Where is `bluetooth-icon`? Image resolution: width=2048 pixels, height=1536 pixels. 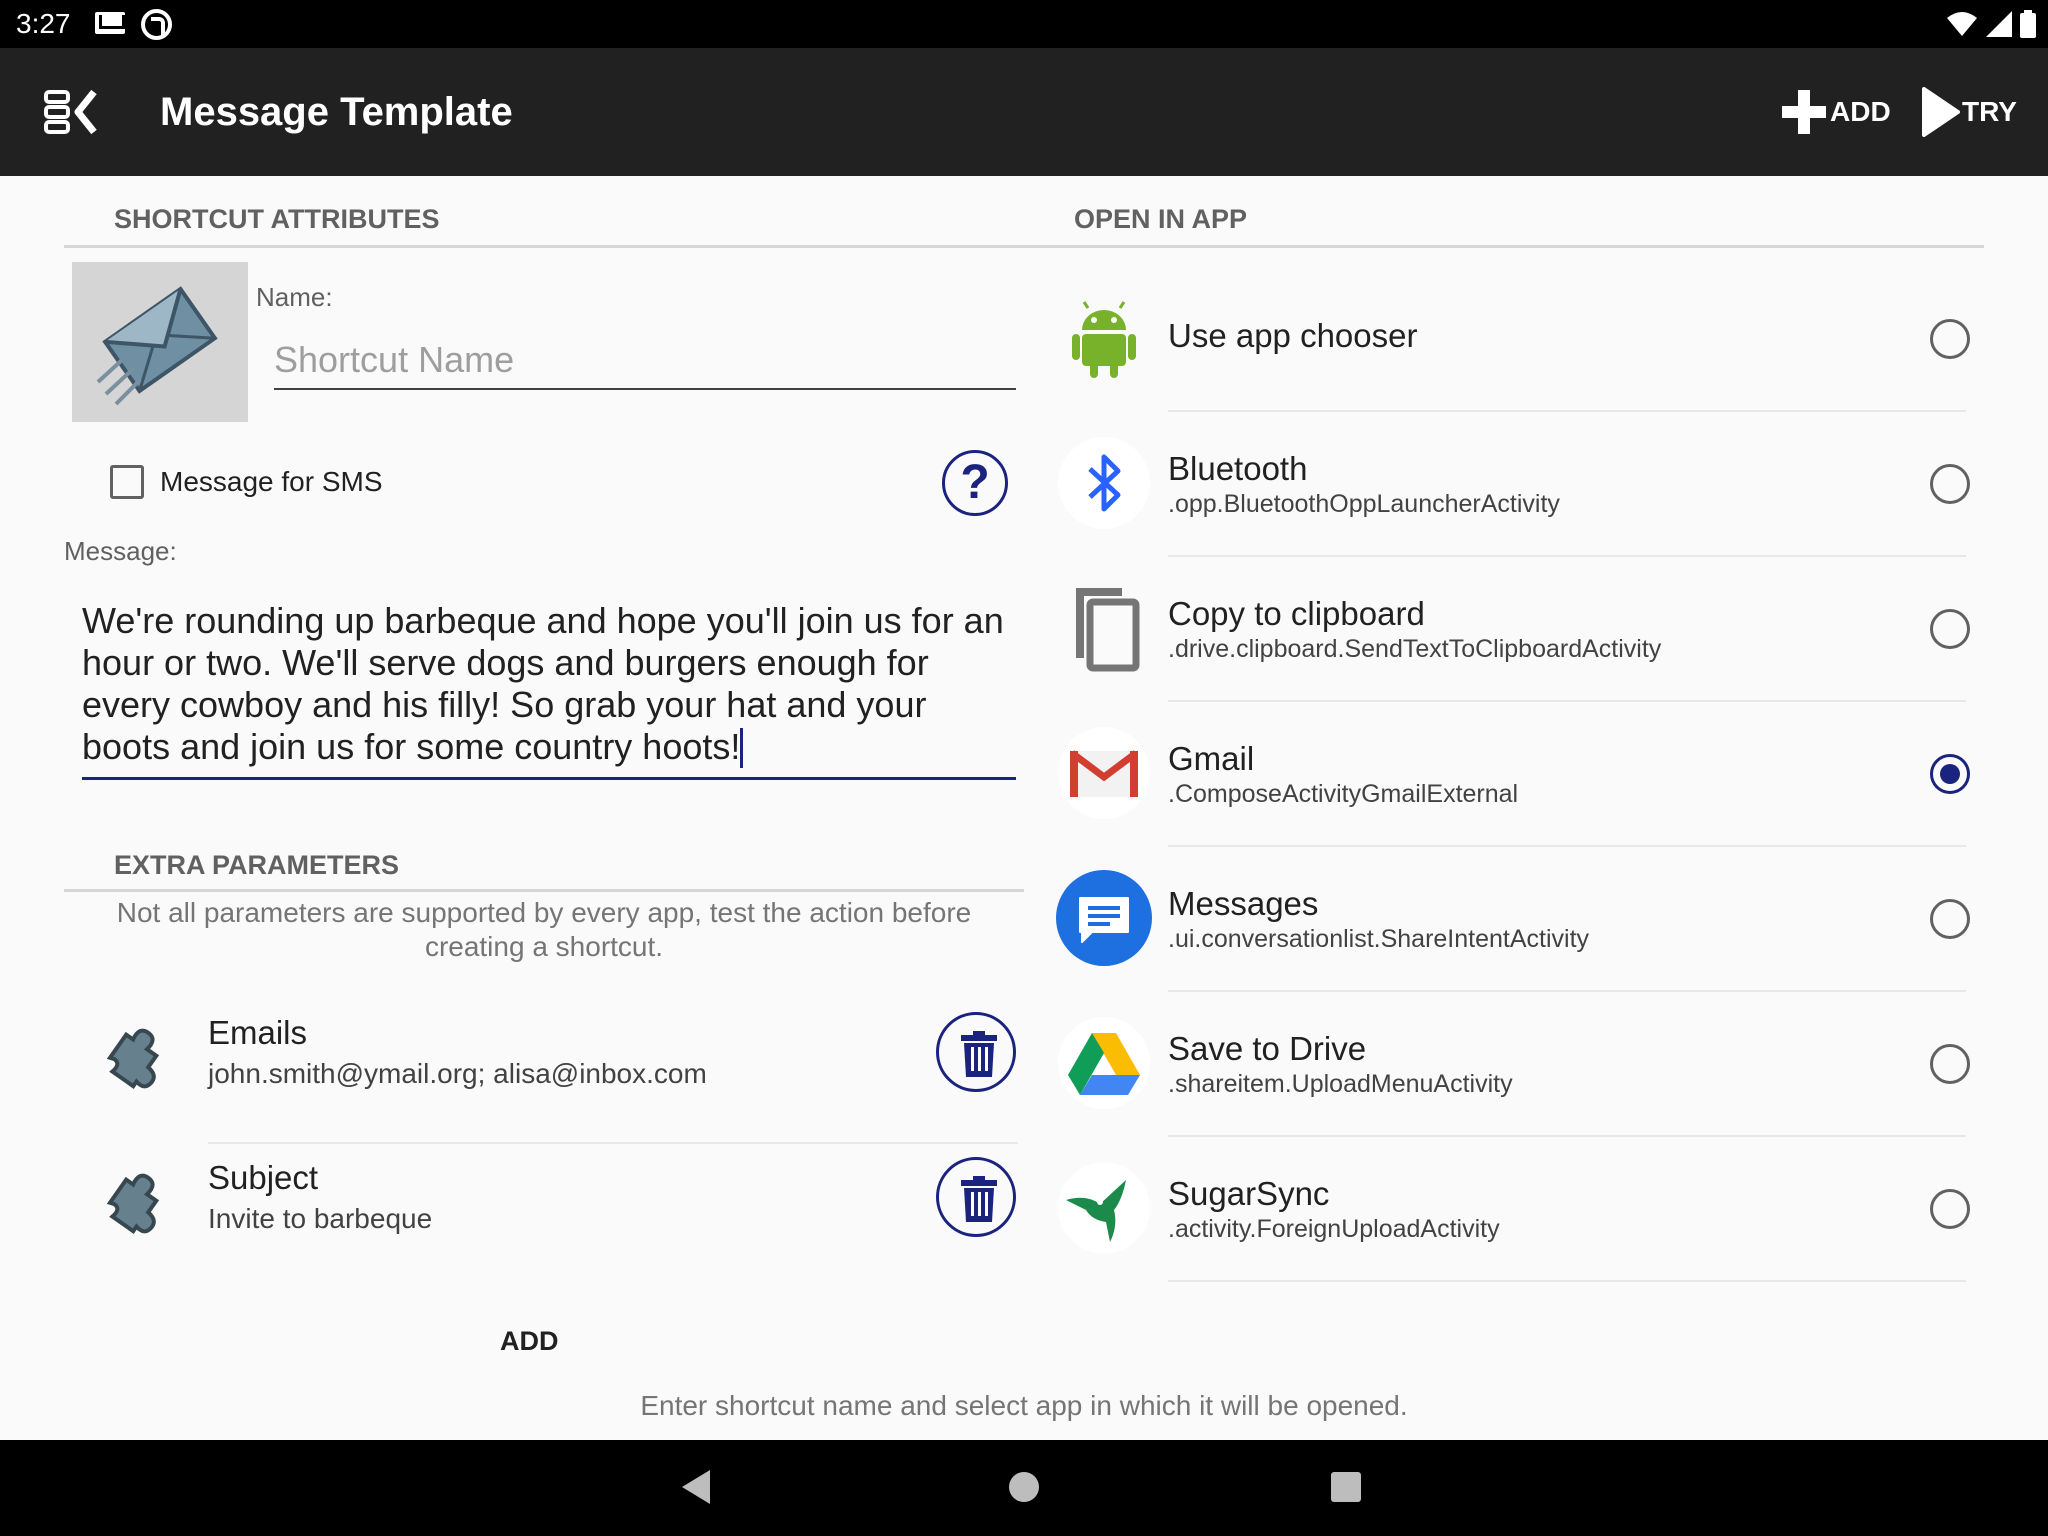
bluetooth-icon is located at coordinates (1104, 483).